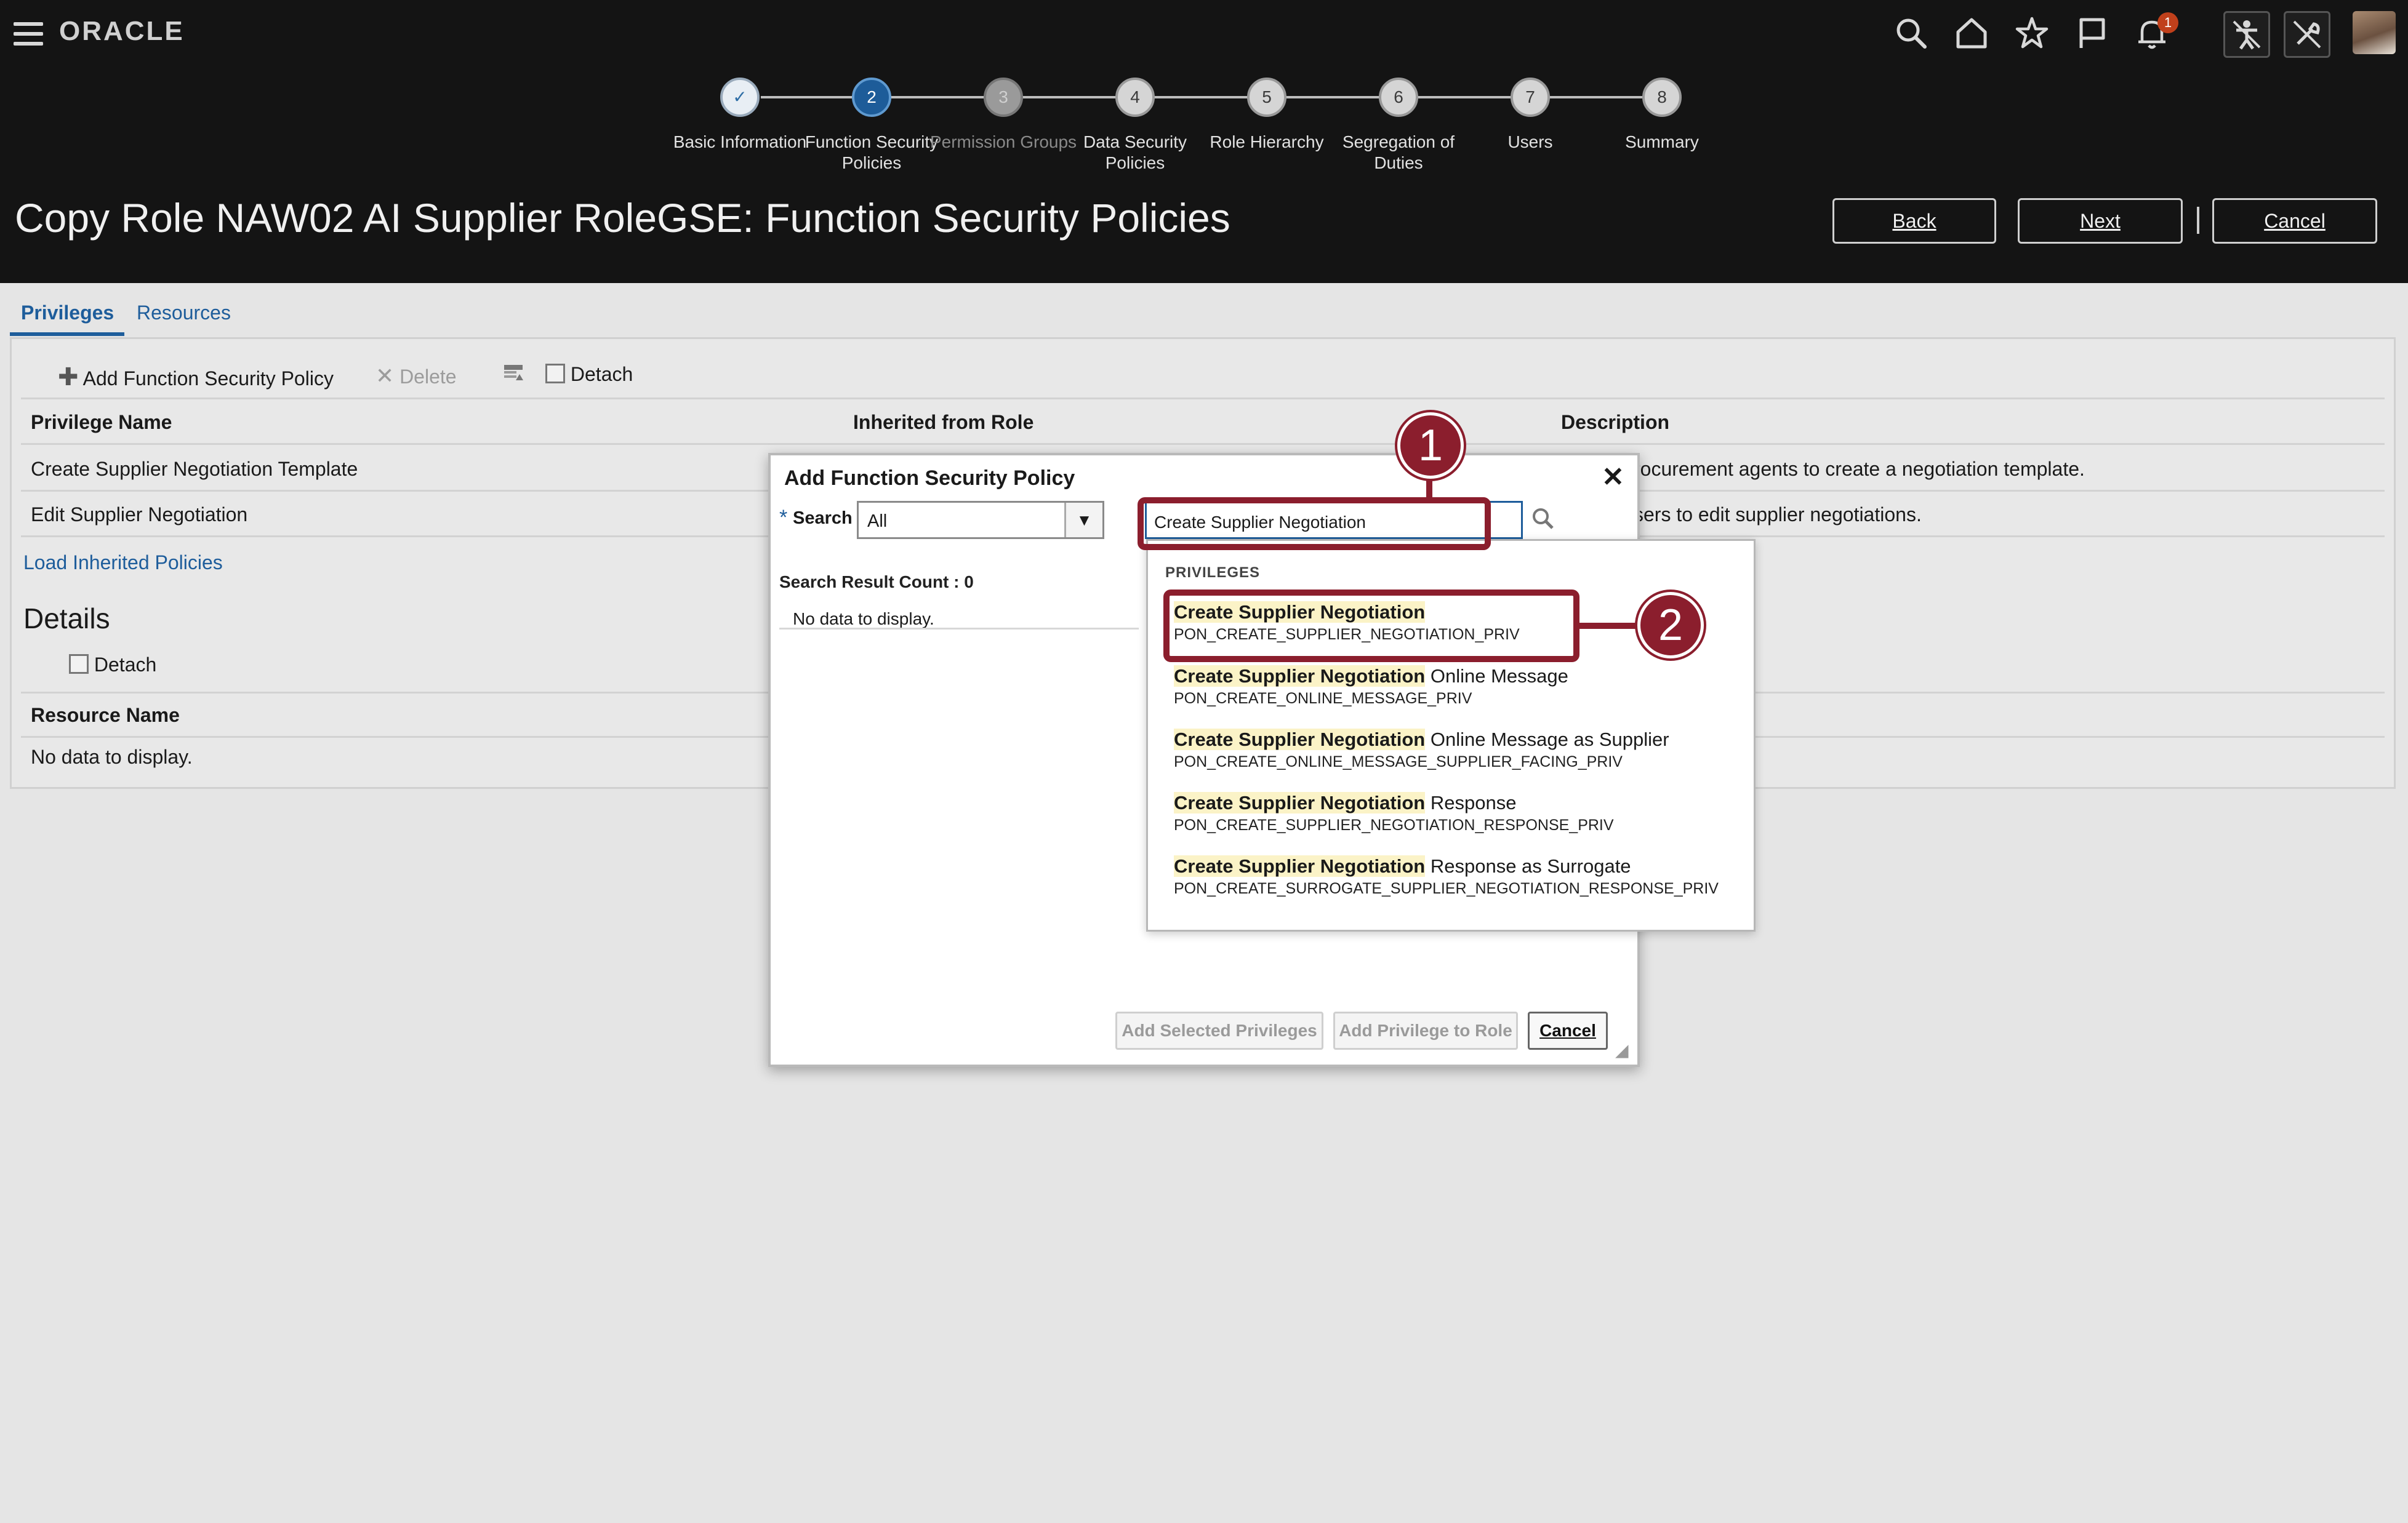 The height and width of the screenshot is (1523, 2408). I want to click on train-step-users: 7, so click(1530, 97).